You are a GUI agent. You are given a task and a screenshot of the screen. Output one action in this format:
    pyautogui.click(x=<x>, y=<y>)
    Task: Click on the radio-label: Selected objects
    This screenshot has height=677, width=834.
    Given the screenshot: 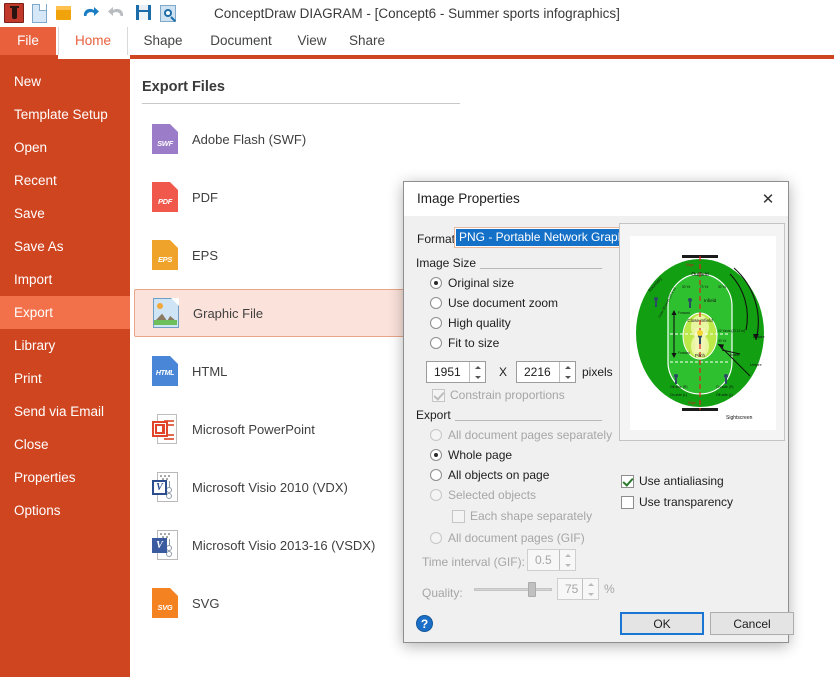 What is the action you would take?
    pyautogui.click(x=492, y=495)
    